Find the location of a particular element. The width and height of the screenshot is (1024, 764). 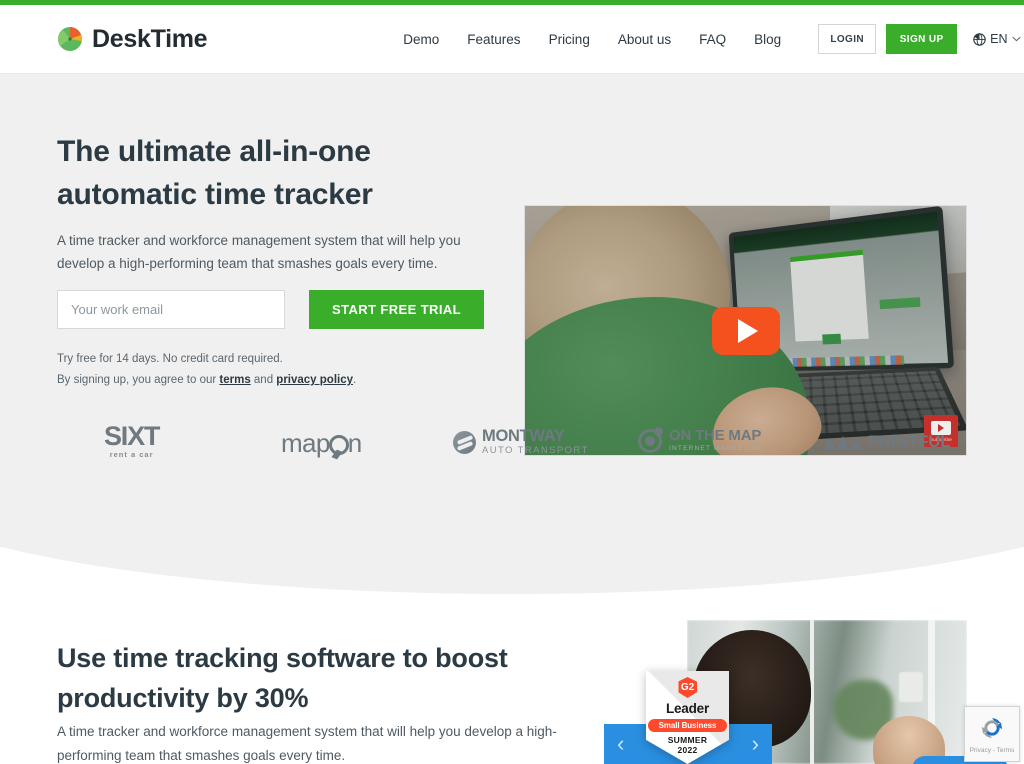

language-label: EN is located at coordinates (999, 39).